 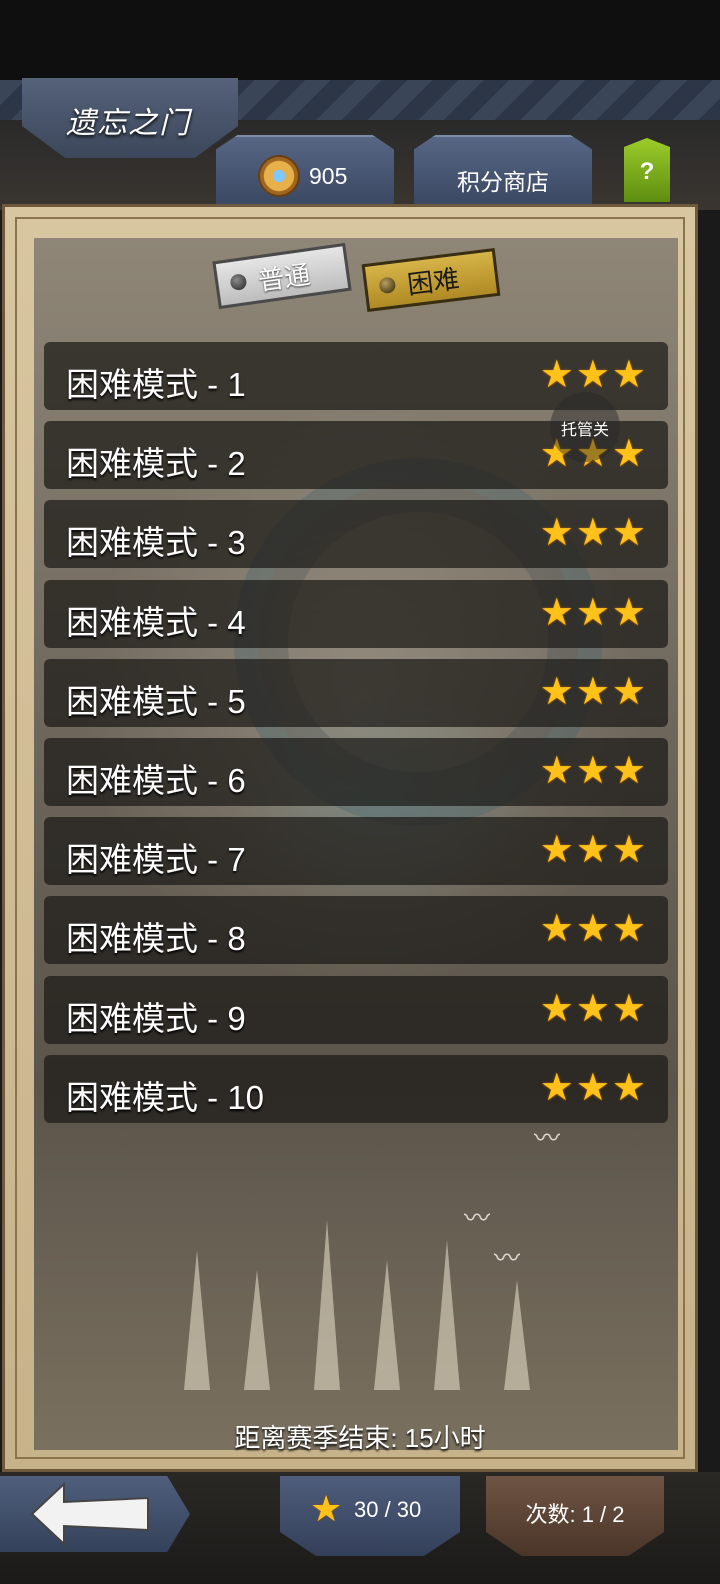 I want to click on level-row: 困难模式 - 7 ★ ★ ★, so click(x=356, y=851).